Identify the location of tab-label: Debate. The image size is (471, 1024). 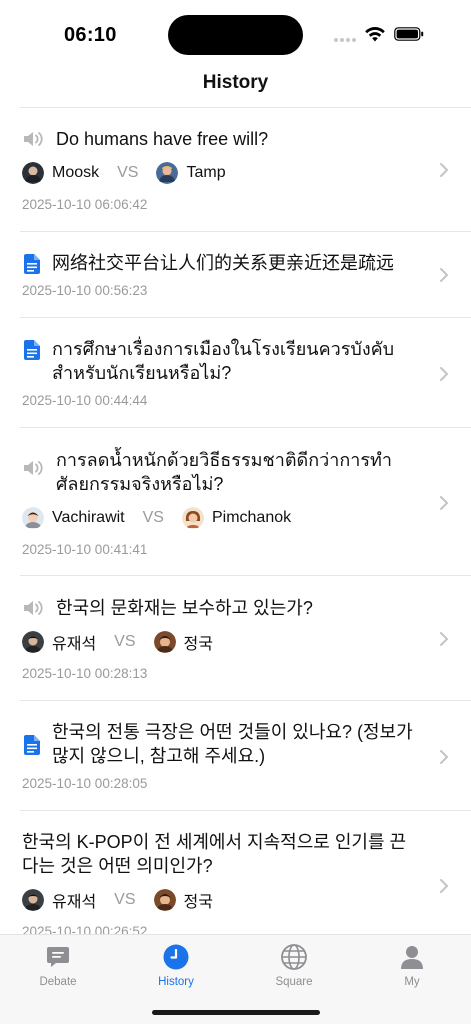
(58, 982).